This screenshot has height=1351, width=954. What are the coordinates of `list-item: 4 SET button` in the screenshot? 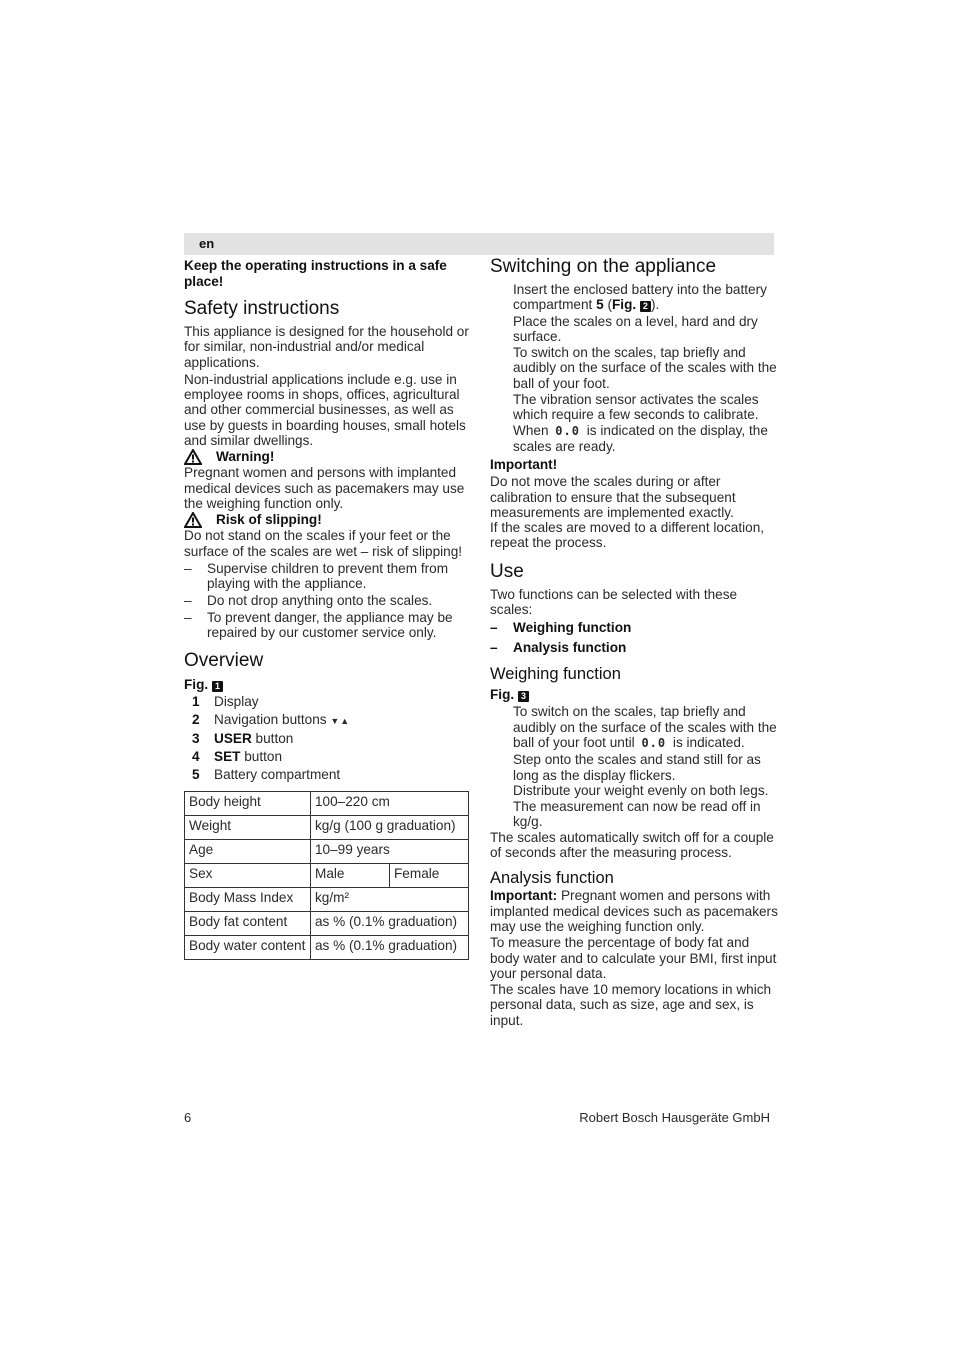 It's located at (237, 757).